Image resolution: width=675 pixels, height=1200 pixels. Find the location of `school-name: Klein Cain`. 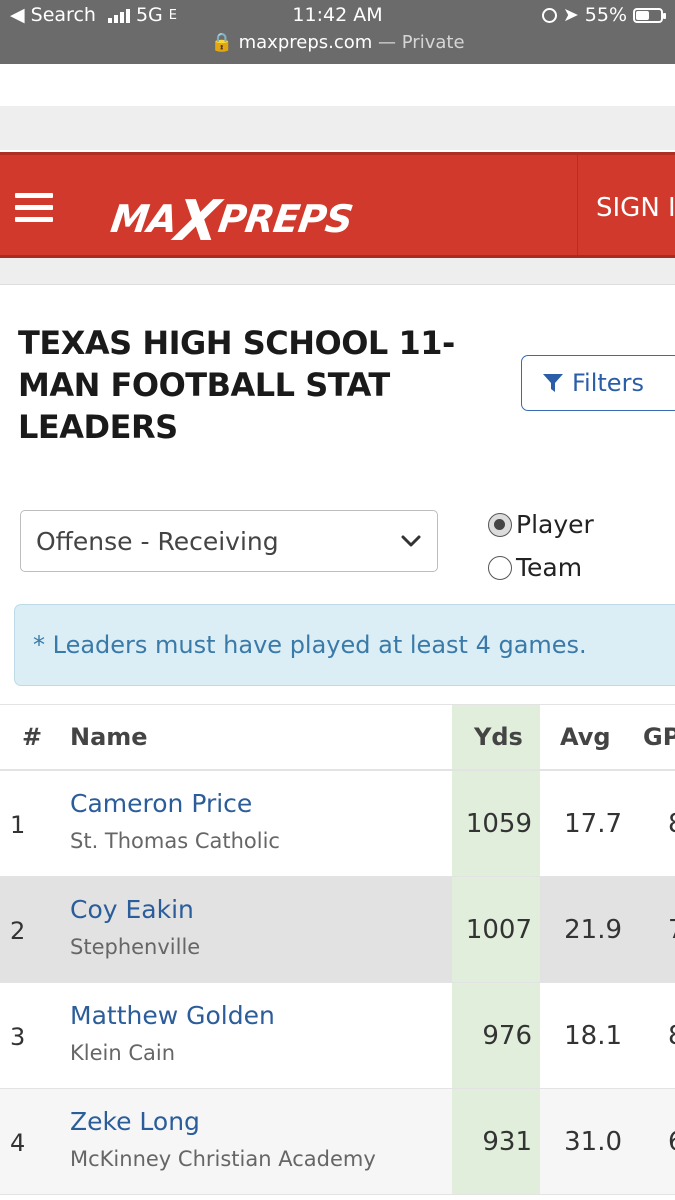

school-name: Klein Cain is located at coordinates (123, 1053).